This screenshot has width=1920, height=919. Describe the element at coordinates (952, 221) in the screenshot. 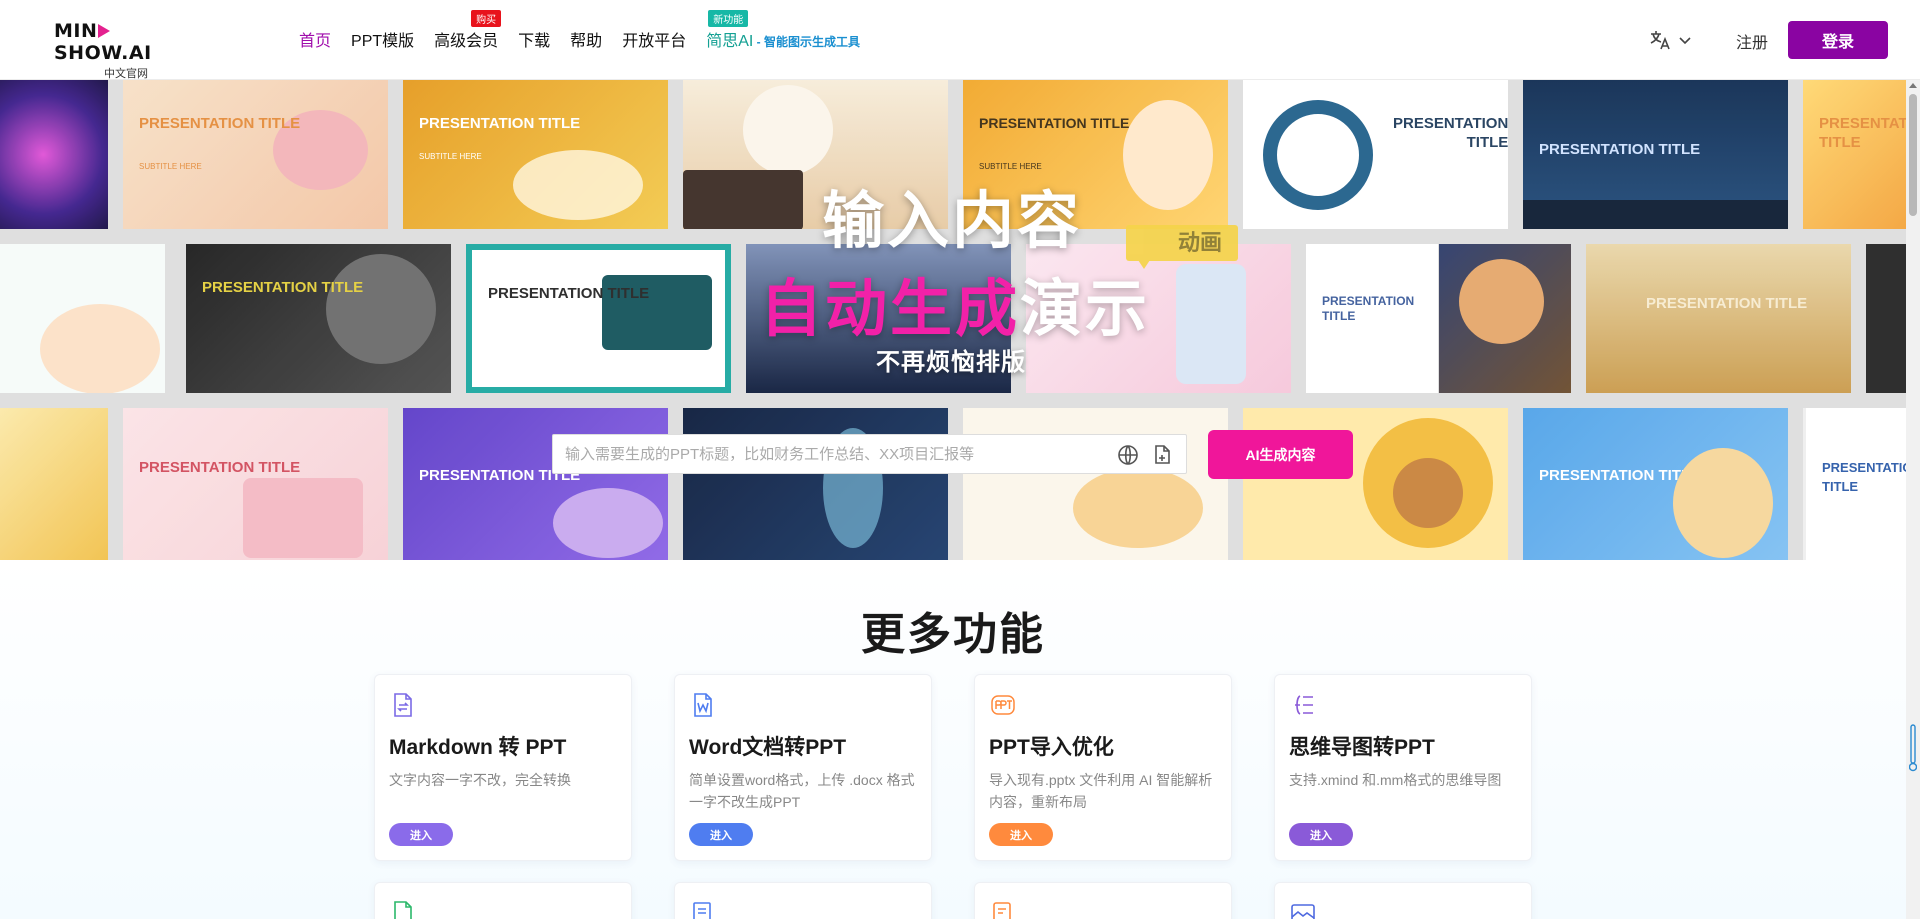

I see `hero-title-line1: 输入内容` at that location.